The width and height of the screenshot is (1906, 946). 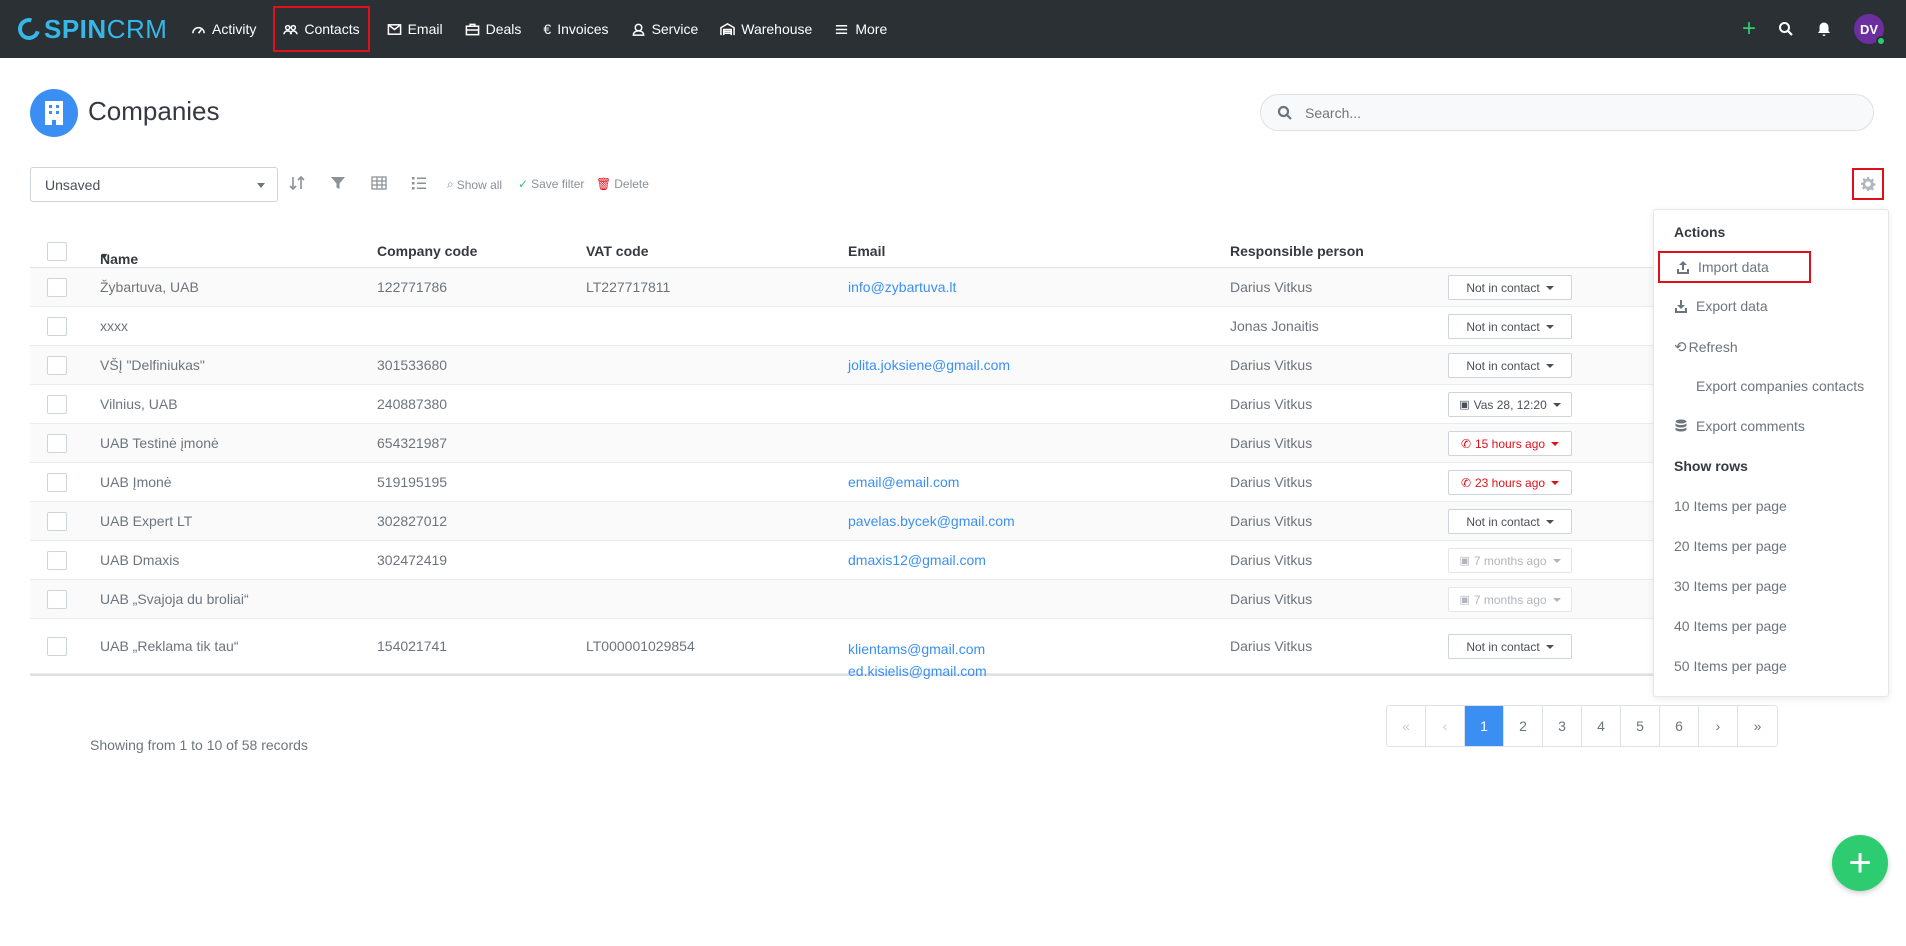 I want to click on select-all-checkbox, so click(x=57, y=251).